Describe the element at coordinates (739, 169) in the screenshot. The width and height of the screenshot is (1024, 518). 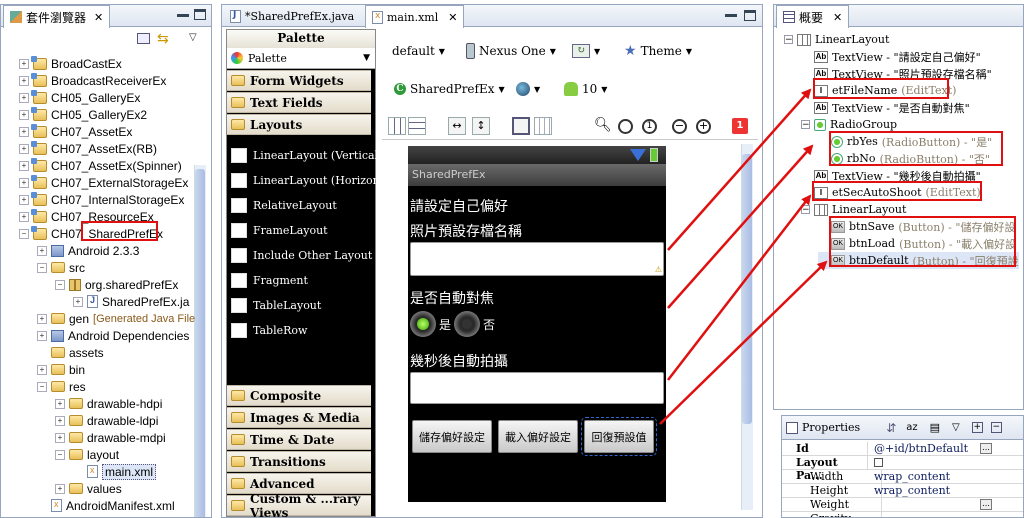
I see `arrow-etfilename` at that location.